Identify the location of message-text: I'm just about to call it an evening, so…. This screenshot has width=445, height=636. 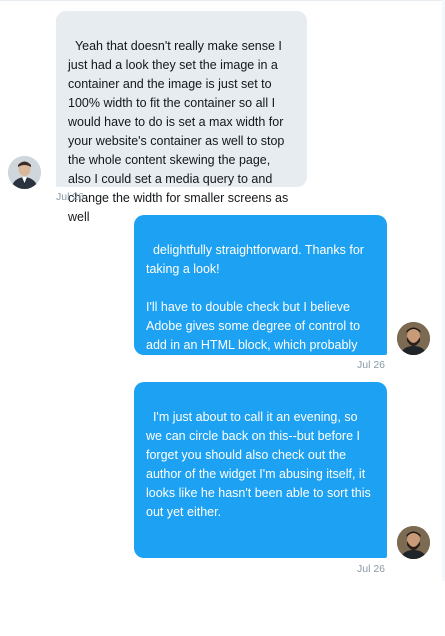
(260, 464).